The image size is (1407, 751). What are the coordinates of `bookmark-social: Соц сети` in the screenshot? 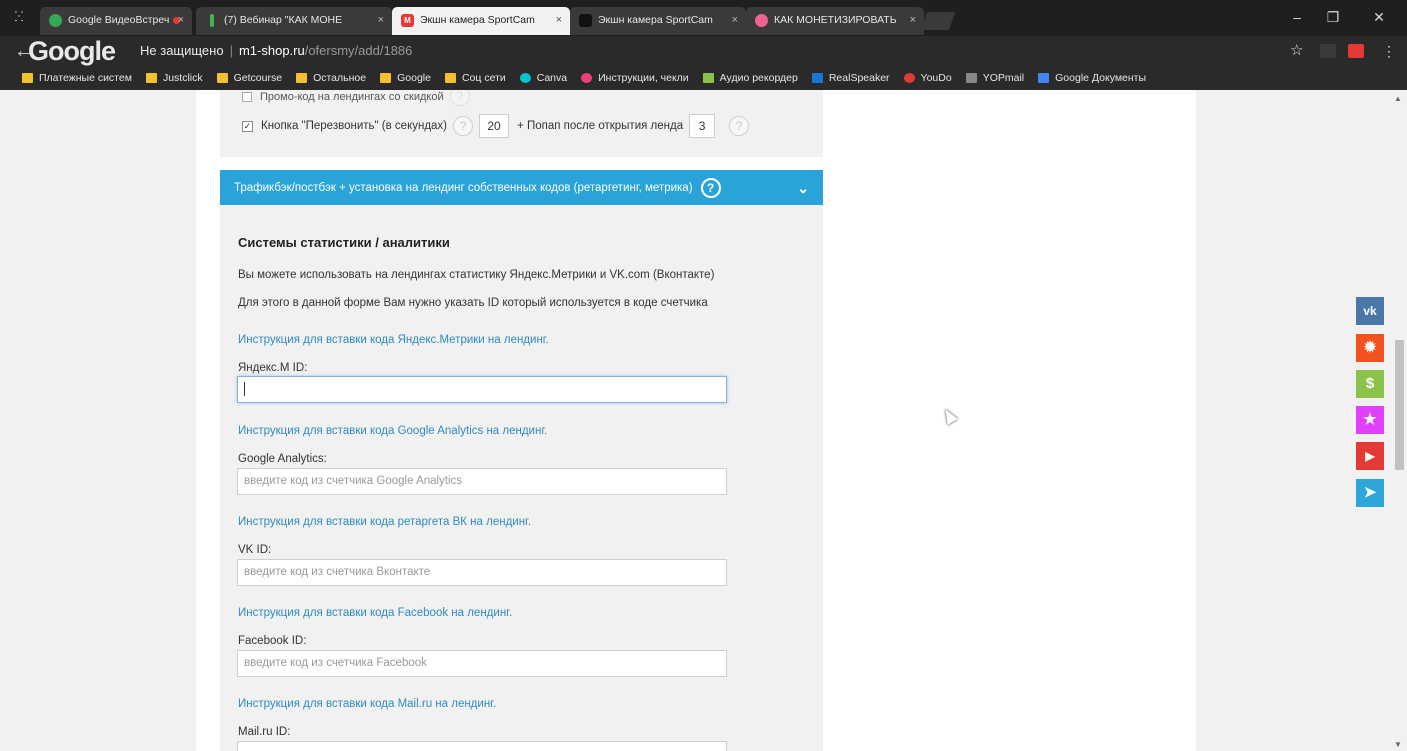 It's located at (475, 78).